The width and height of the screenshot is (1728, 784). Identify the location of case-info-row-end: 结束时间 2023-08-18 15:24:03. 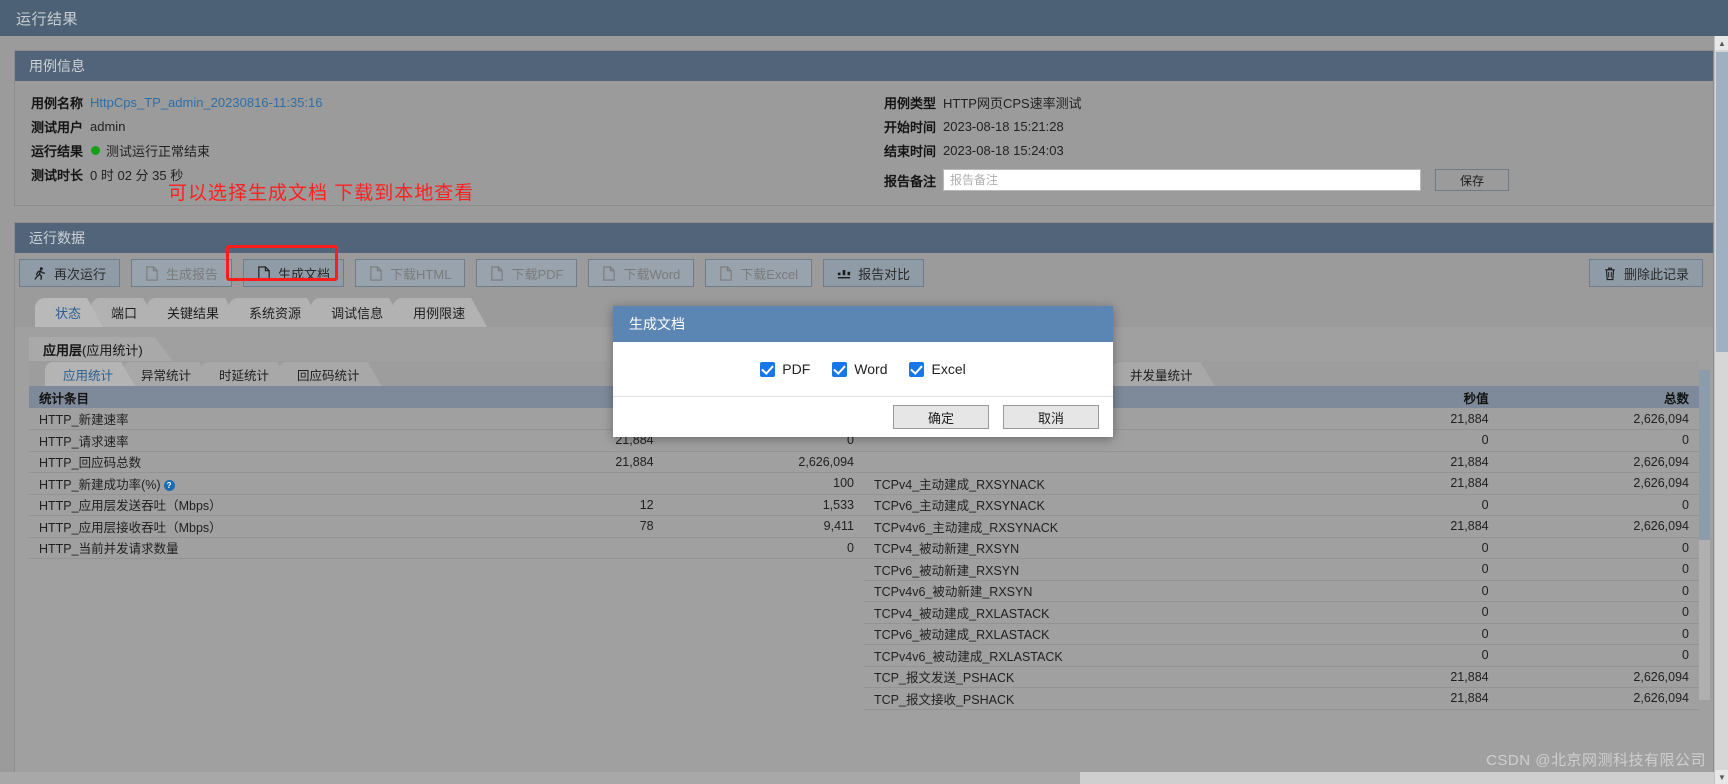
(1290, 150).